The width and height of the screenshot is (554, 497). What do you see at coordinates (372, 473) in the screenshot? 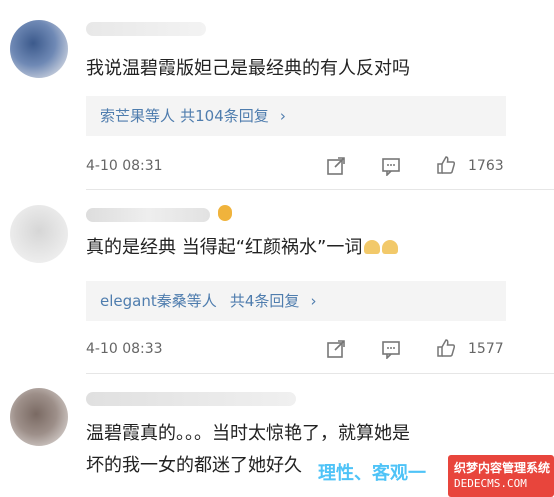
I see `watermark-text: 理性、客观一` at bounding box center [372, 473].